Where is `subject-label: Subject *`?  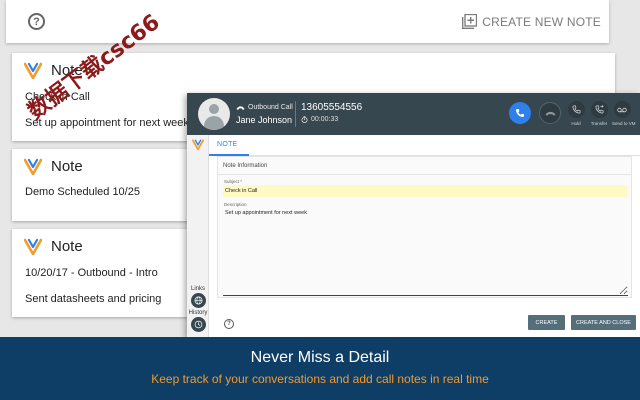 subject-label: Subject * is located at coordinates (233, 181).